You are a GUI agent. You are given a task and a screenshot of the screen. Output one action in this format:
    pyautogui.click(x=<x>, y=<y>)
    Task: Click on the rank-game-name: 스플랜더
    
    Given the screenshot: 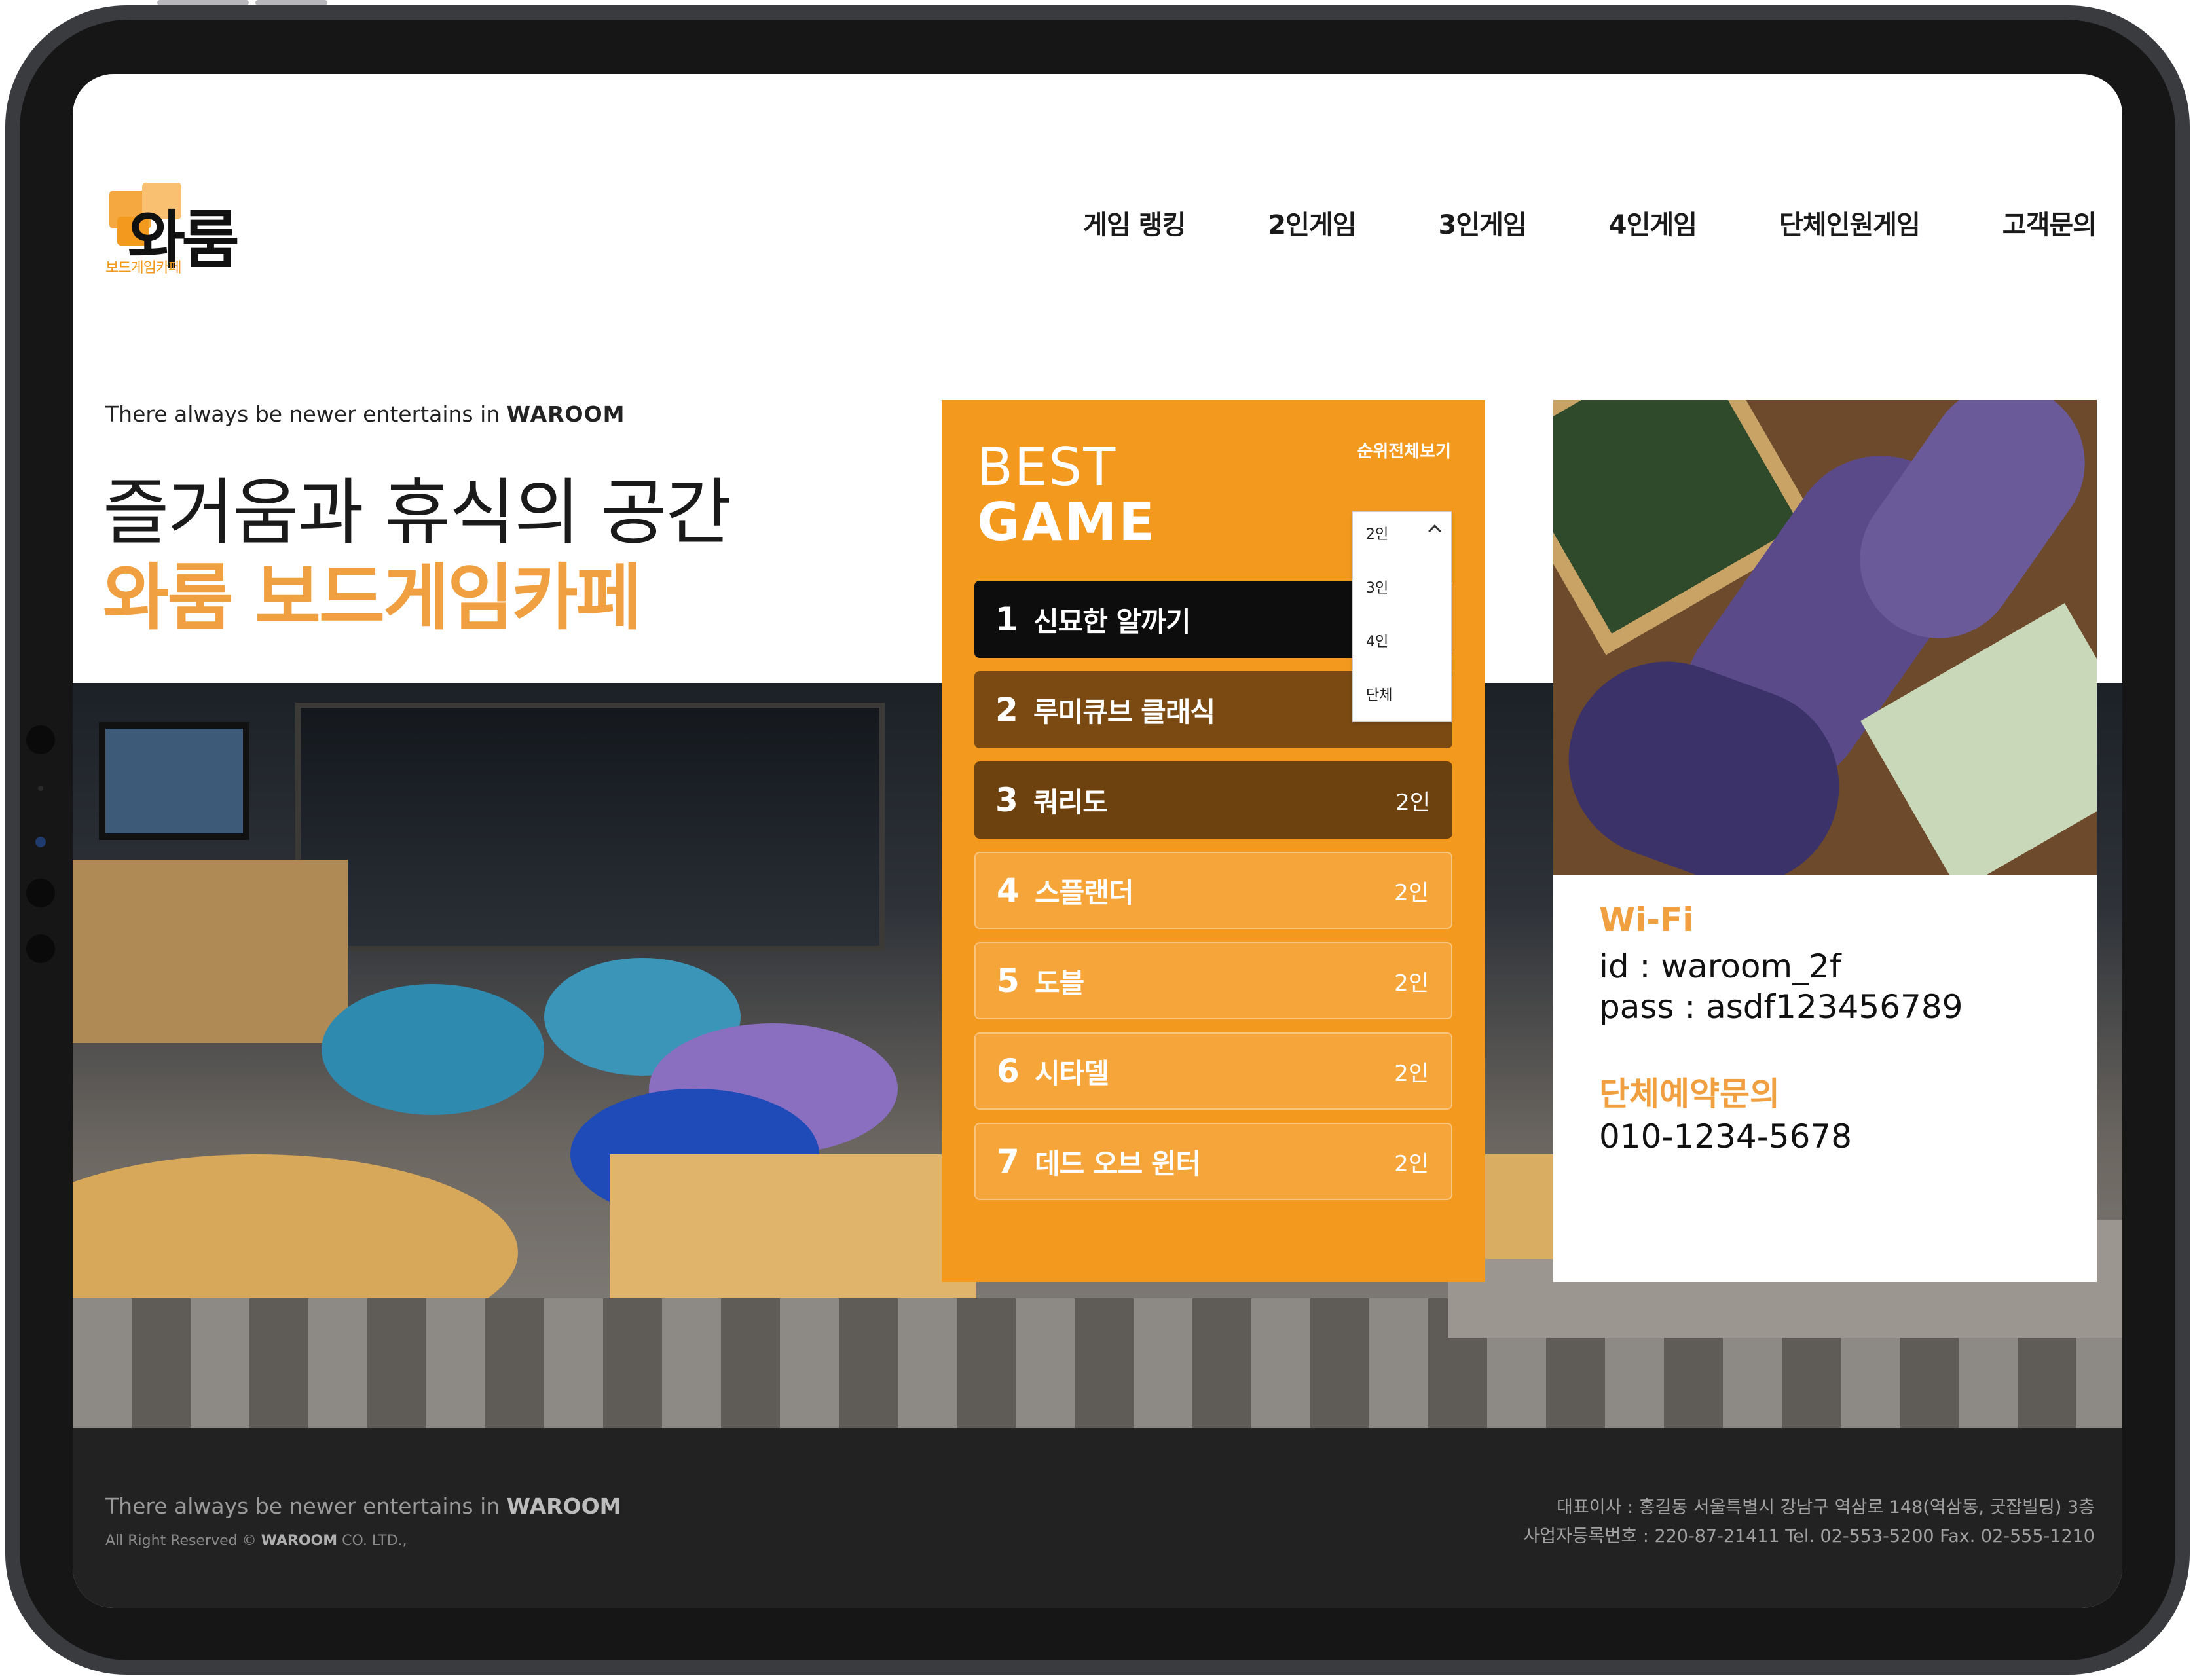 What is the action you would take?
    pyautogui.click(x=1084, y=892)
    